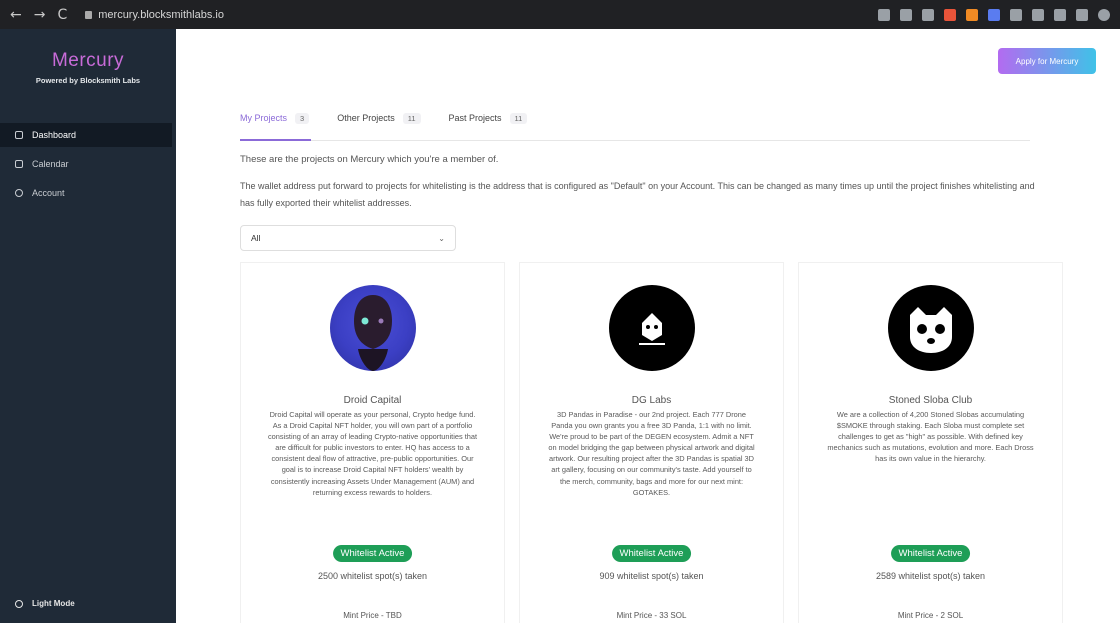 The height and width of the screenshot is (623, 1120). Describe the element at coordinates (372, 615) in the screenshot. I see `mint-price-text: Mint Price - TBD` at that location.